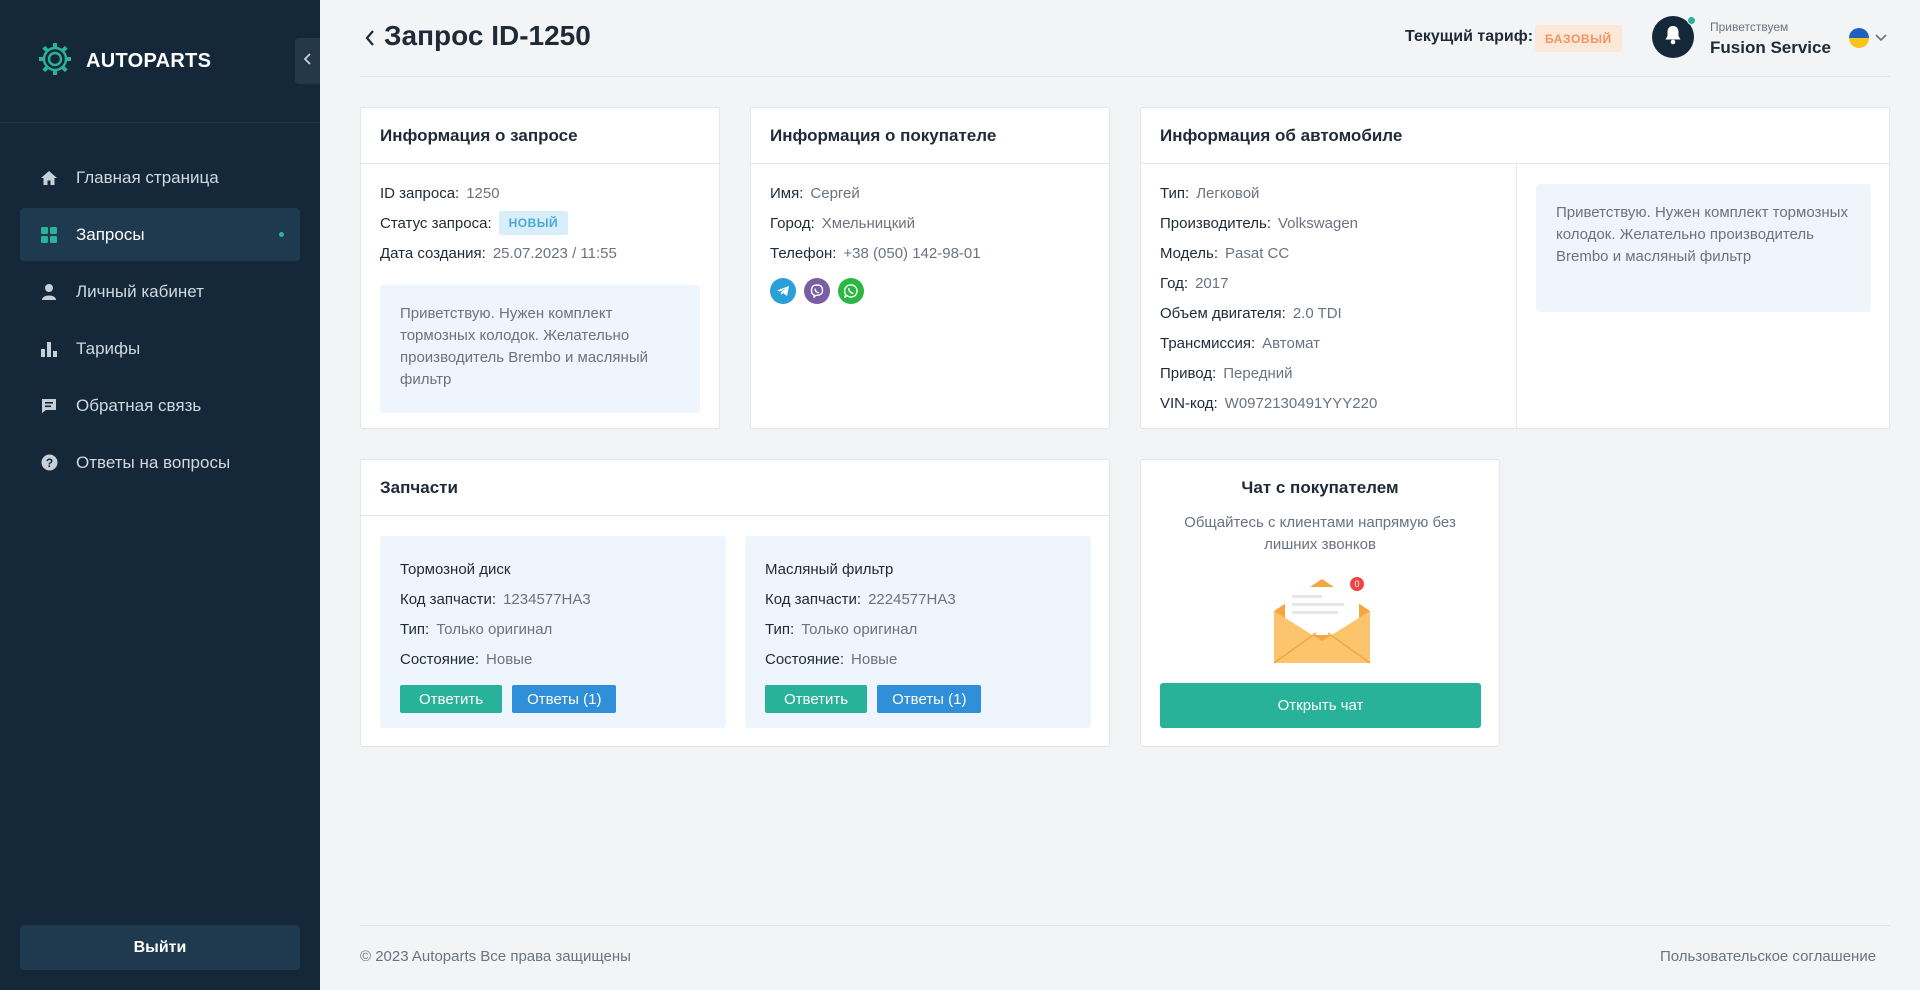 This screenshot has width=1920, height=990. I want to click on field-value: Сергей, so click(835, 193).